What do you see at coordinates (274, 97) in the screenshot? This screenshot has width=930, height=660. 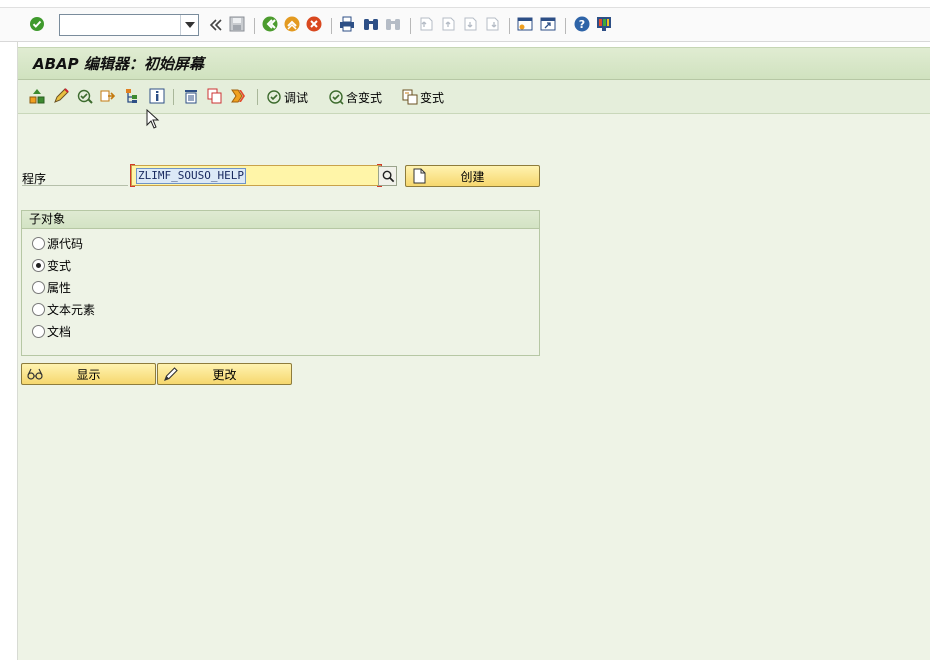 I see `debug-icon` at bounding box center [274, 97].